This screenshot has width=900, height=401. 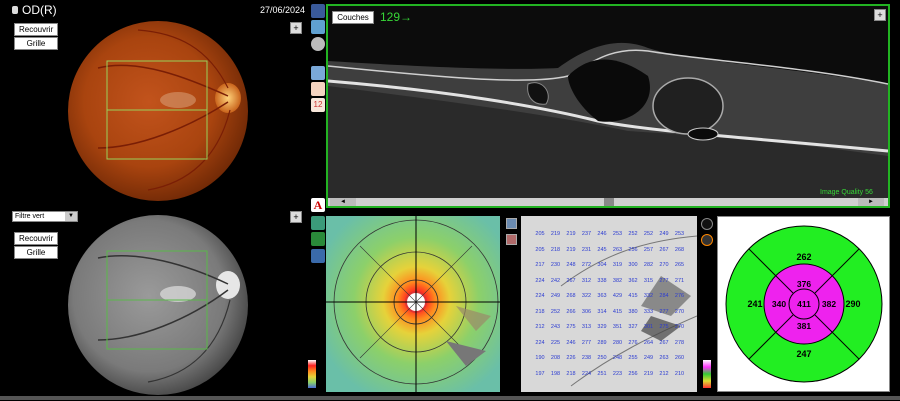 I want to click on grid-value: 225, so click(x=555, y=342).